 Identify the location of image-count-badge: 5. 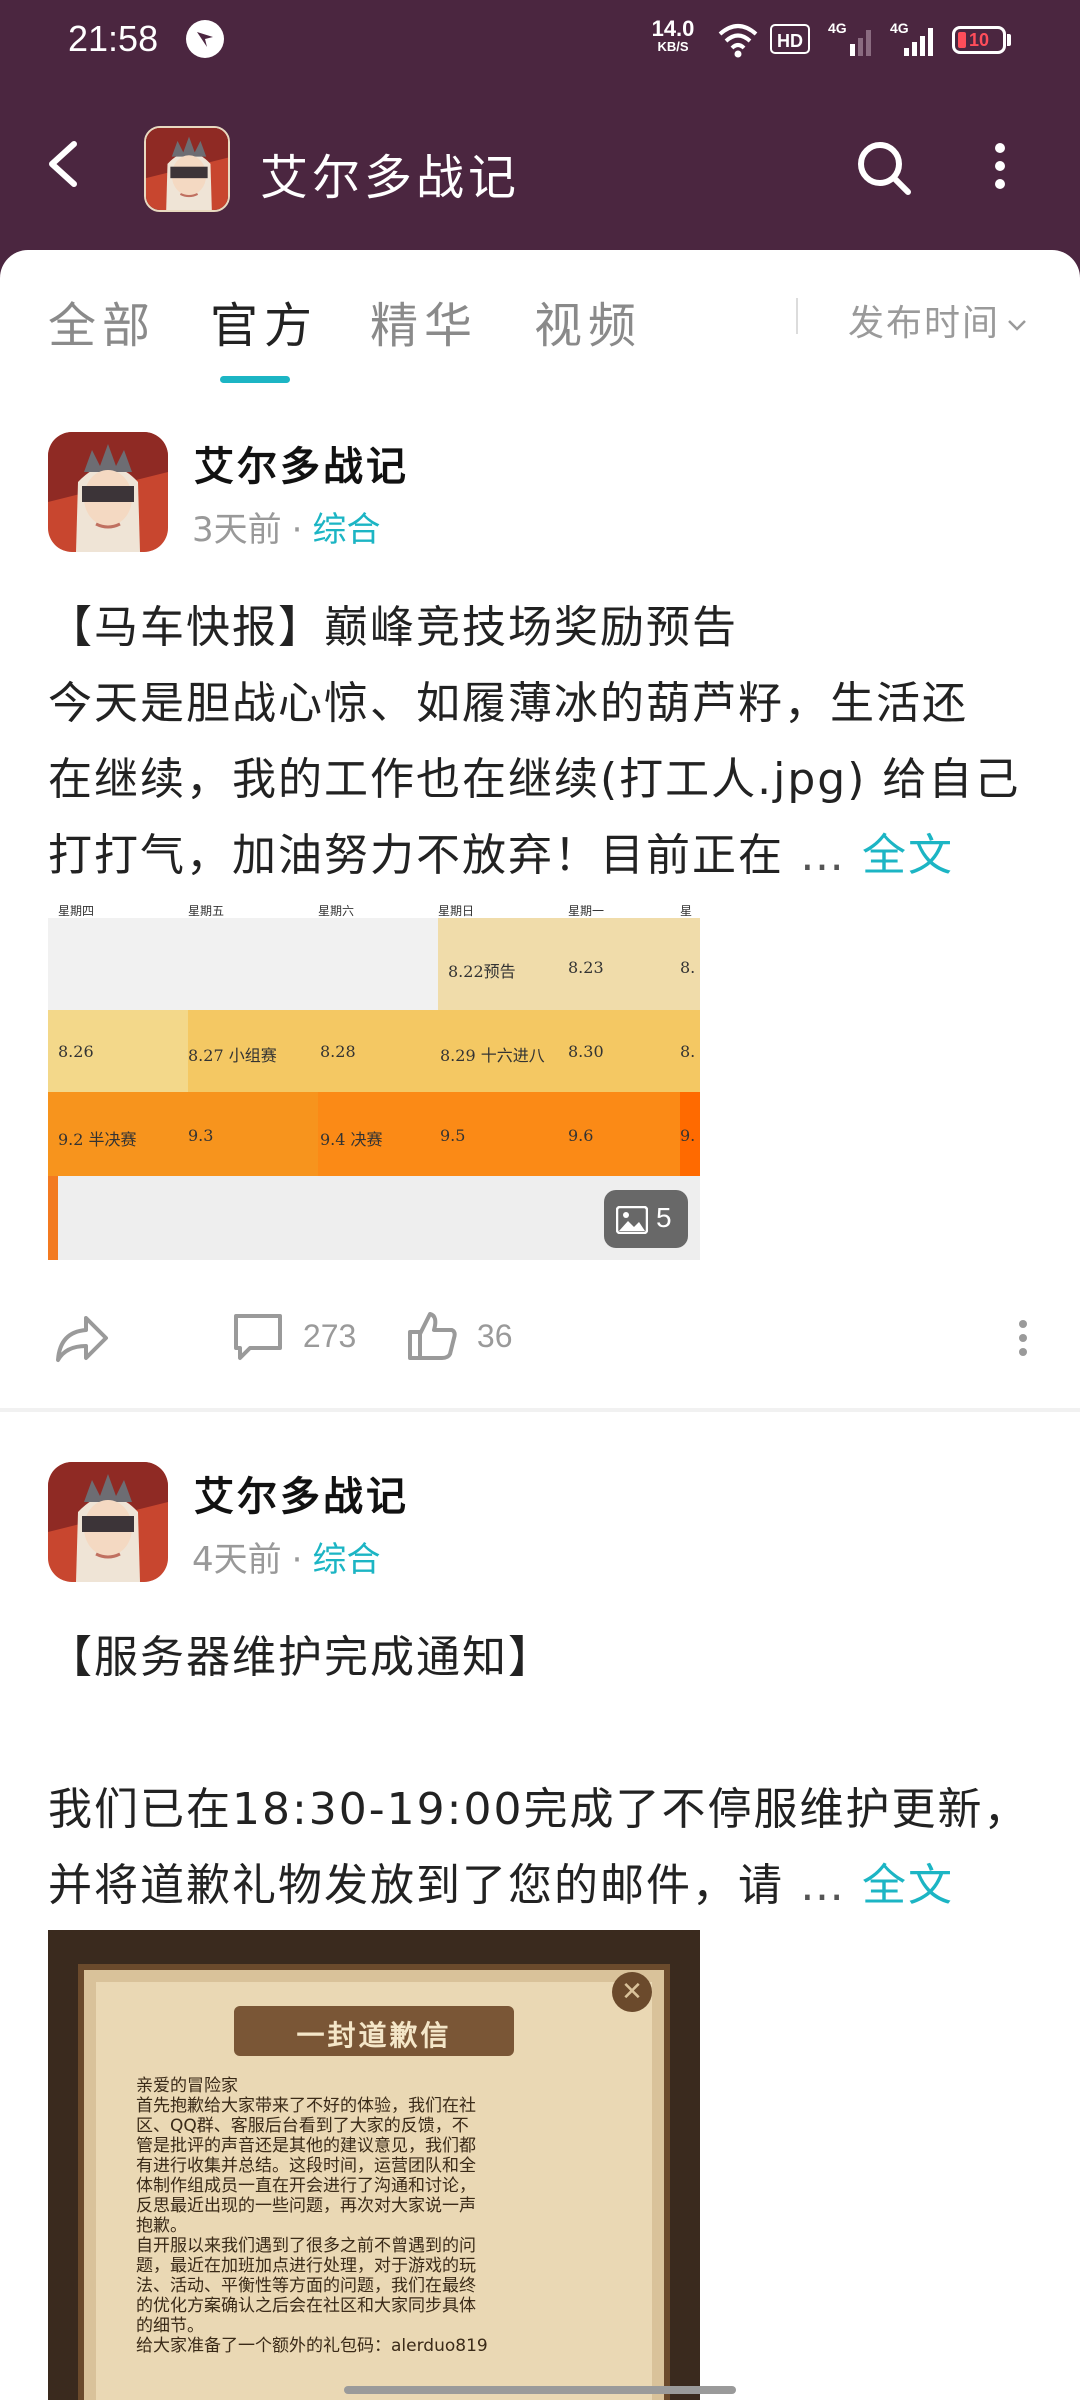
(646, 1219).